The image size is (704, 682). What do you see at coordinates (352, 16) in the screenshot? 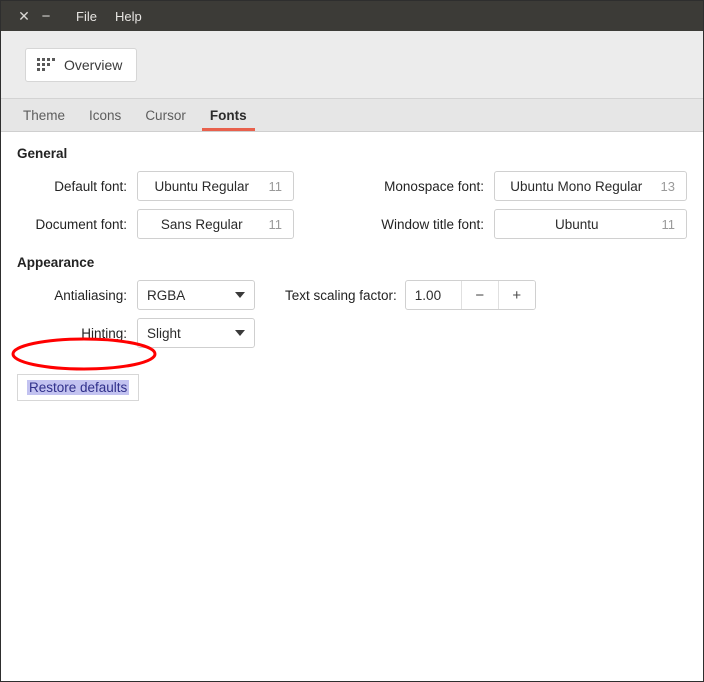
I see `title-bar: ✕ − File Help` at bounding box center [352, 16].